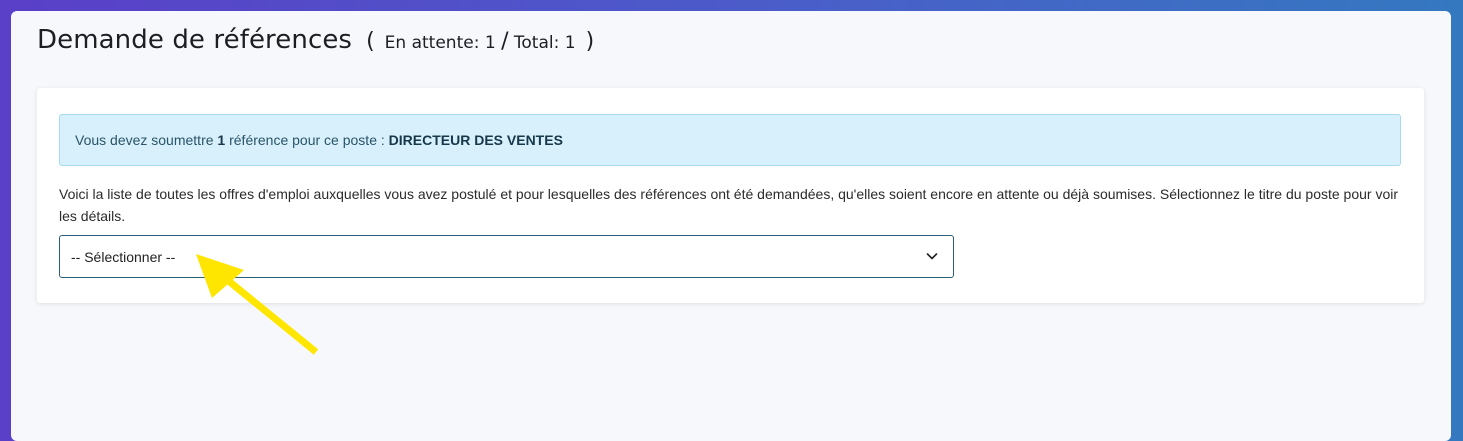 The width and height of the screenshot is (1463, 441). What do you see at coordinates (536, 43) in the screenshot?
I see `total-label: Total:` at bounding box center [536, 43].